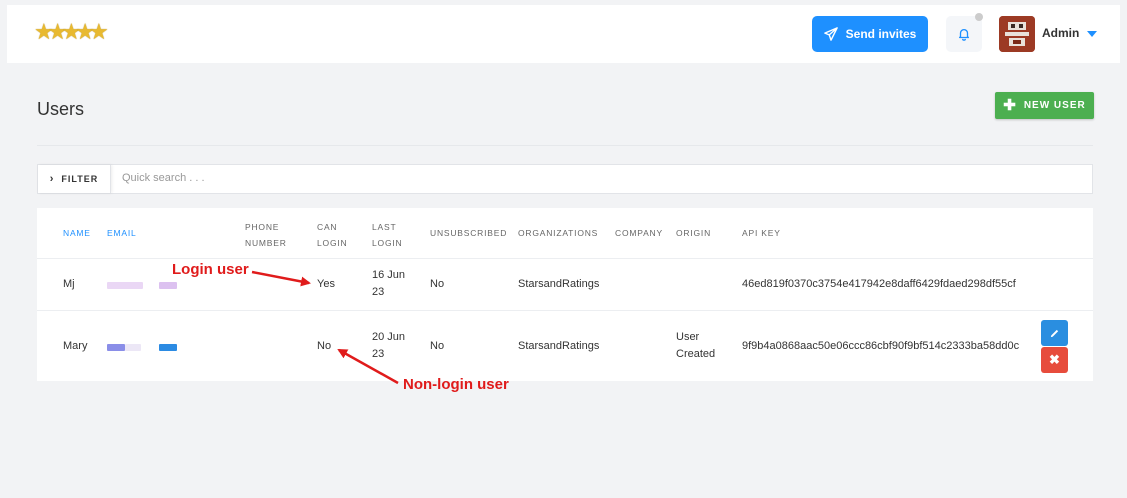 The width and height of the screenshot is (1127, 498). I want to click on avatar-image, so click(1017, 34).